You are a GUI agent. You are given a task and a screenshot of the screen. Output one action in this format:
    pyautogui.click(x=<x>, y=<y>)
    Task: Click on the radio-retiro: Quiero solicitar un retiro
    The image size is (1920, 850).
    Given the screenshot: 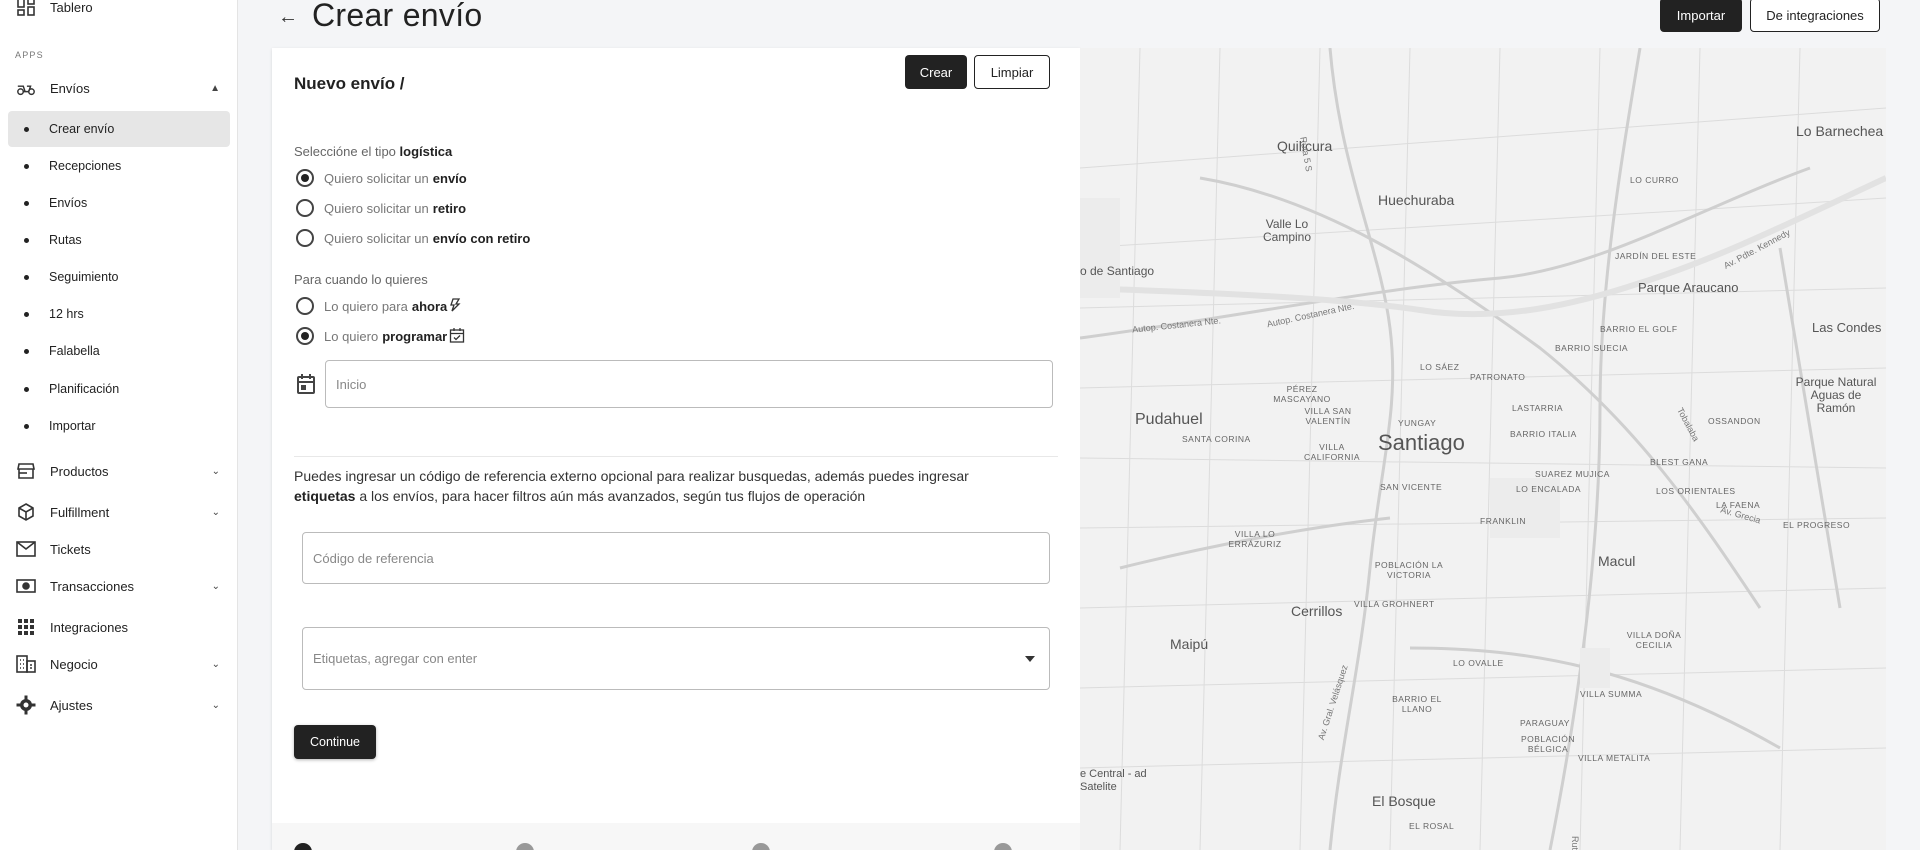 What is the action you would take?
    pyautogui.click(x=381, y=208)
    